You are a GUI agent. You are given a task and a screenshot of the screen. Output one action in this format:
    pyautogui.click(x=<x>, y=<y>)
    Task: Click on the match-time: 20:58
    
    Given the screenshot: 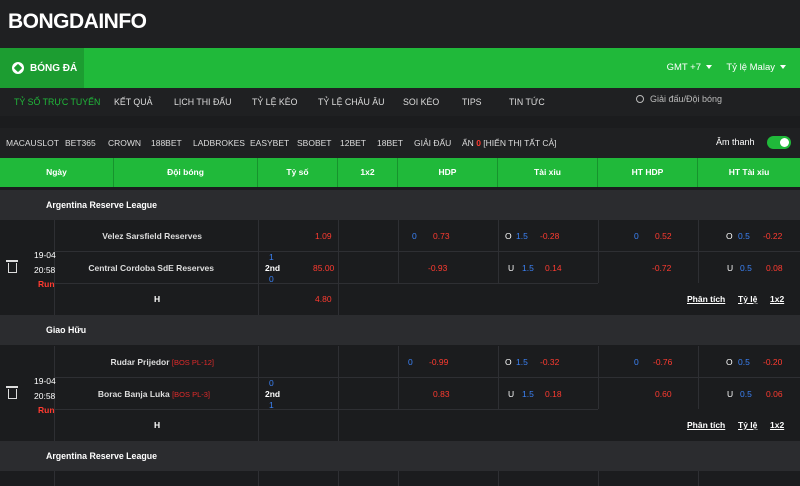 What is the action you would take?
    pyautogui.click(x=45, y=396)
    